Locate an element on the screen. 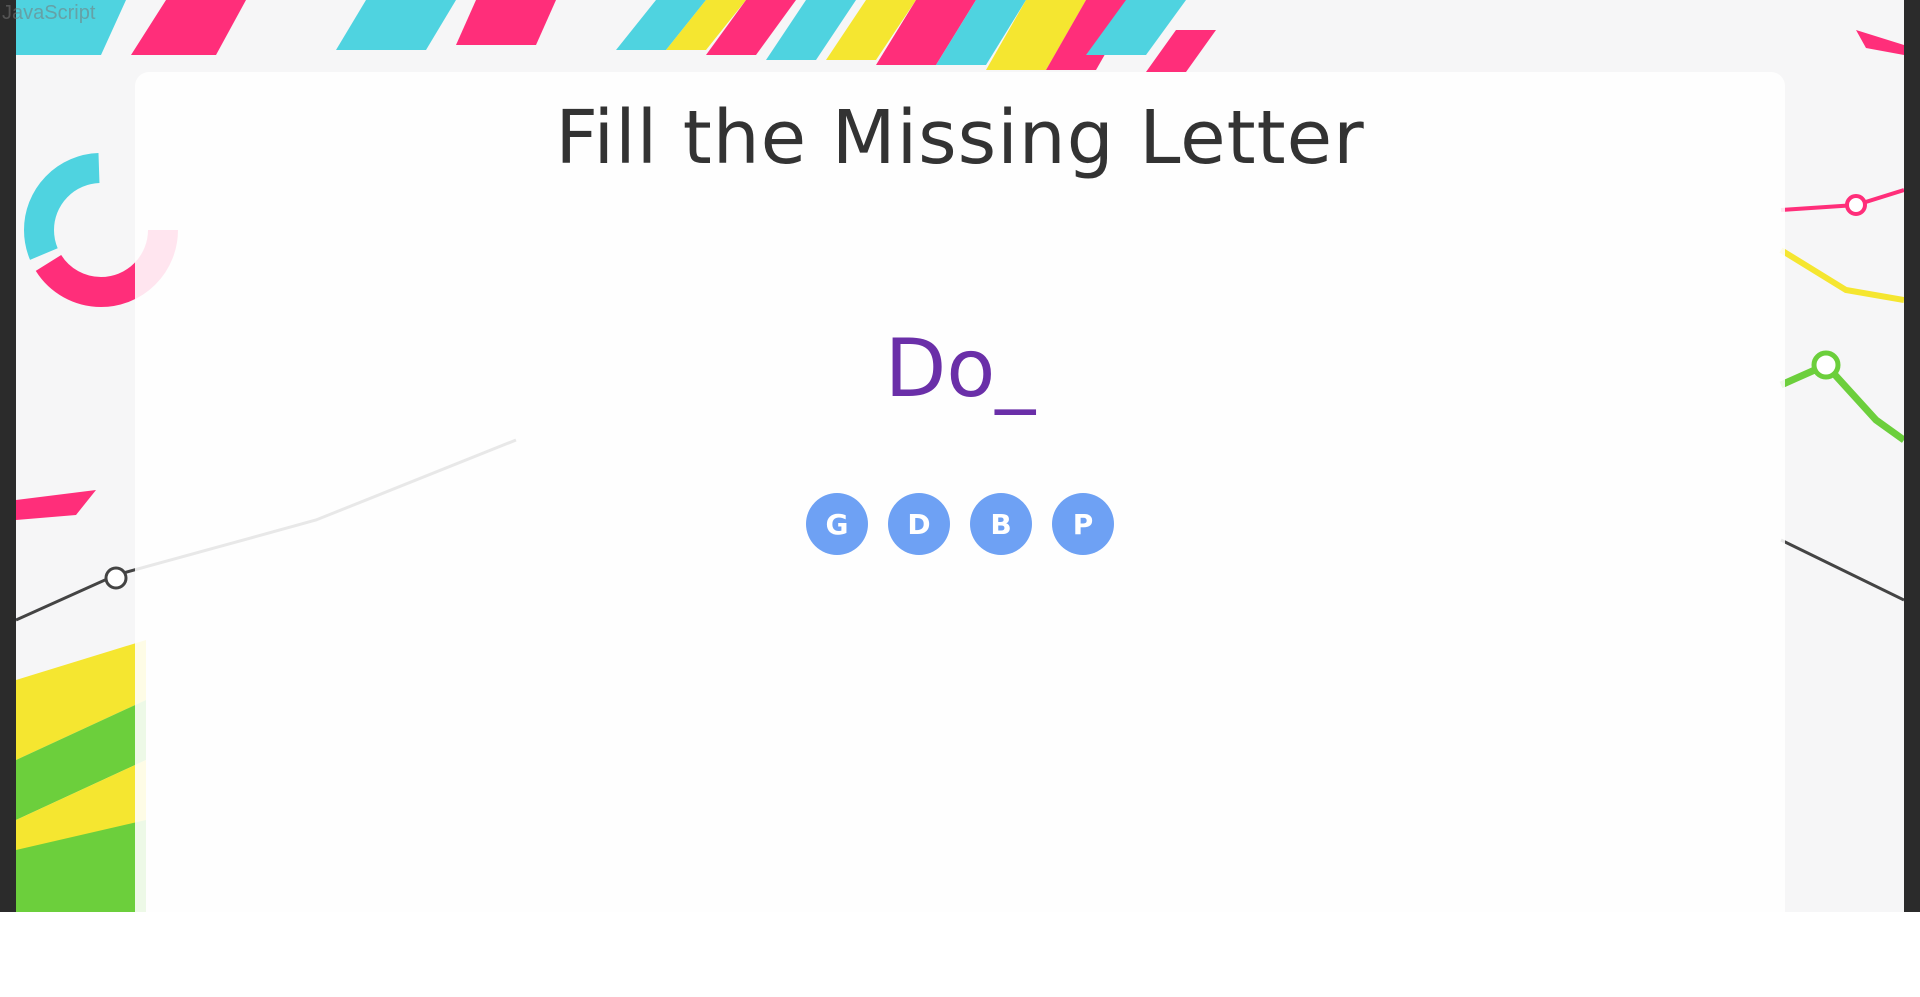 Image resolution: width=1920 pixels, height=997 pixels. option-p-button: P is located at coordinates (1083, 524).